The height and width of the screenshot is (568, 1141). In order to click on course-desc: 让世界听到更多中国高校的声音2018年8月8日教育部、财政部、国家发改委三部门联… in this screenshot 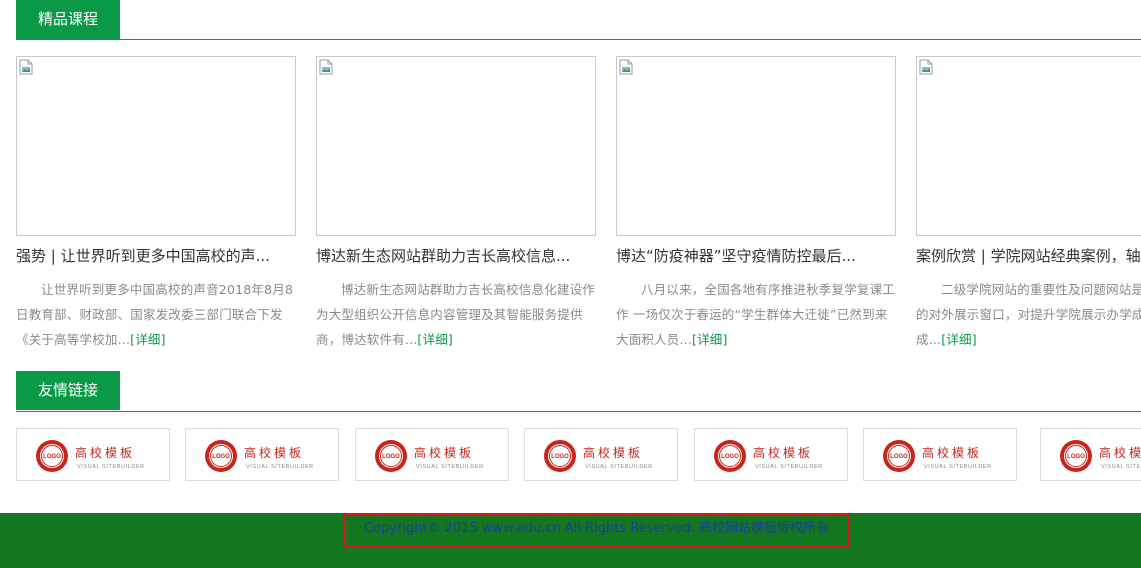, I will do `click(156, 314)`.